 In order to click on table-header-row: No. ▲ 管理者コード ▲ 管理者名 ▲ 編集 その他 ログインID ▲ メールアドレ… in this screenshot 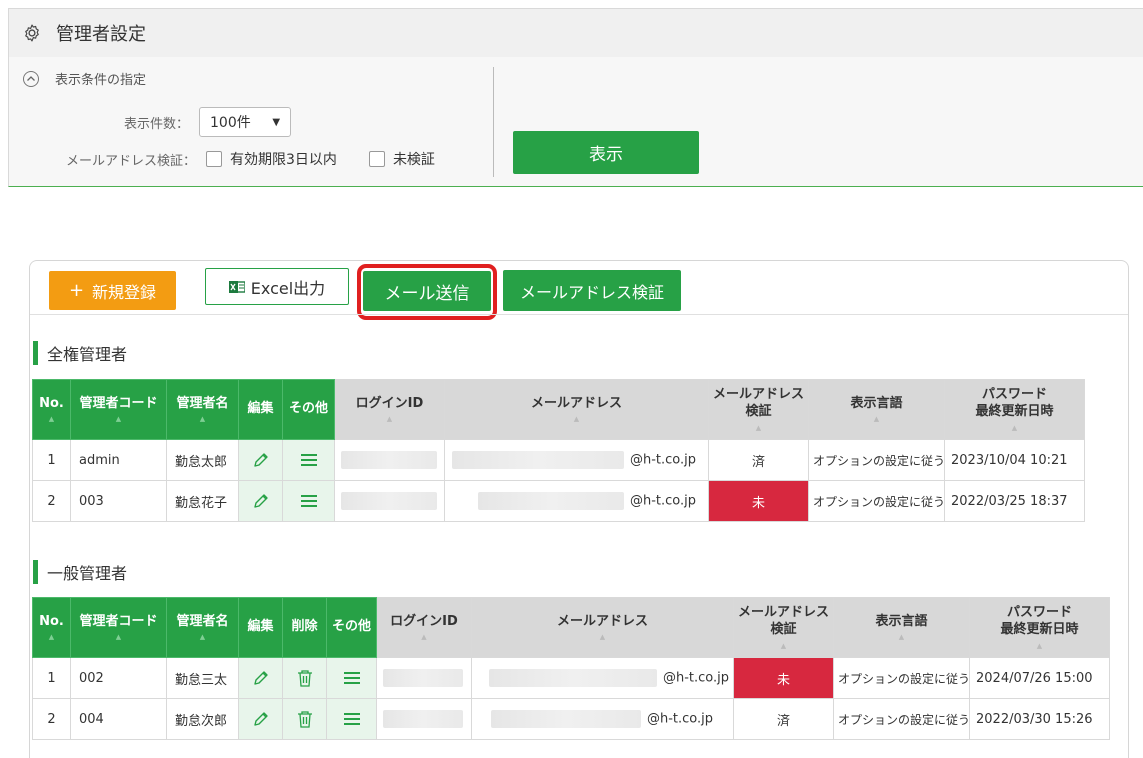, I will do `click(558, 409)`.